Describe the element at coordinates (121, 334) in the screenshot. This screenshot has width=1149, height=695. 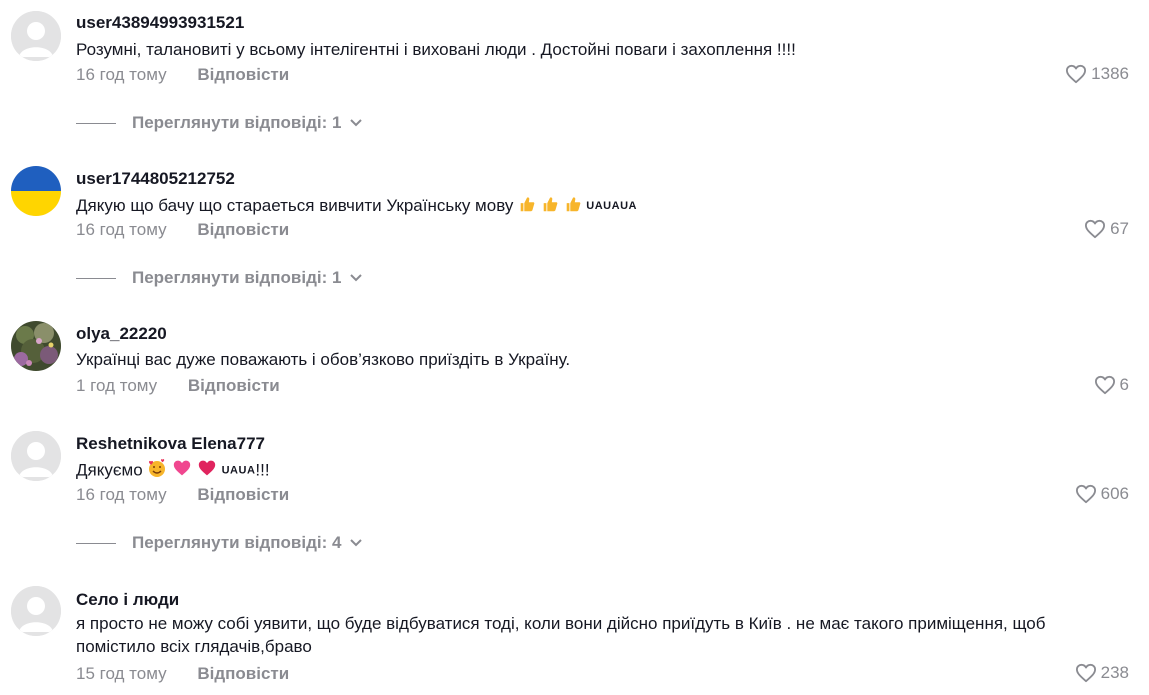
I see `comment-username: olya_22220` at that location.